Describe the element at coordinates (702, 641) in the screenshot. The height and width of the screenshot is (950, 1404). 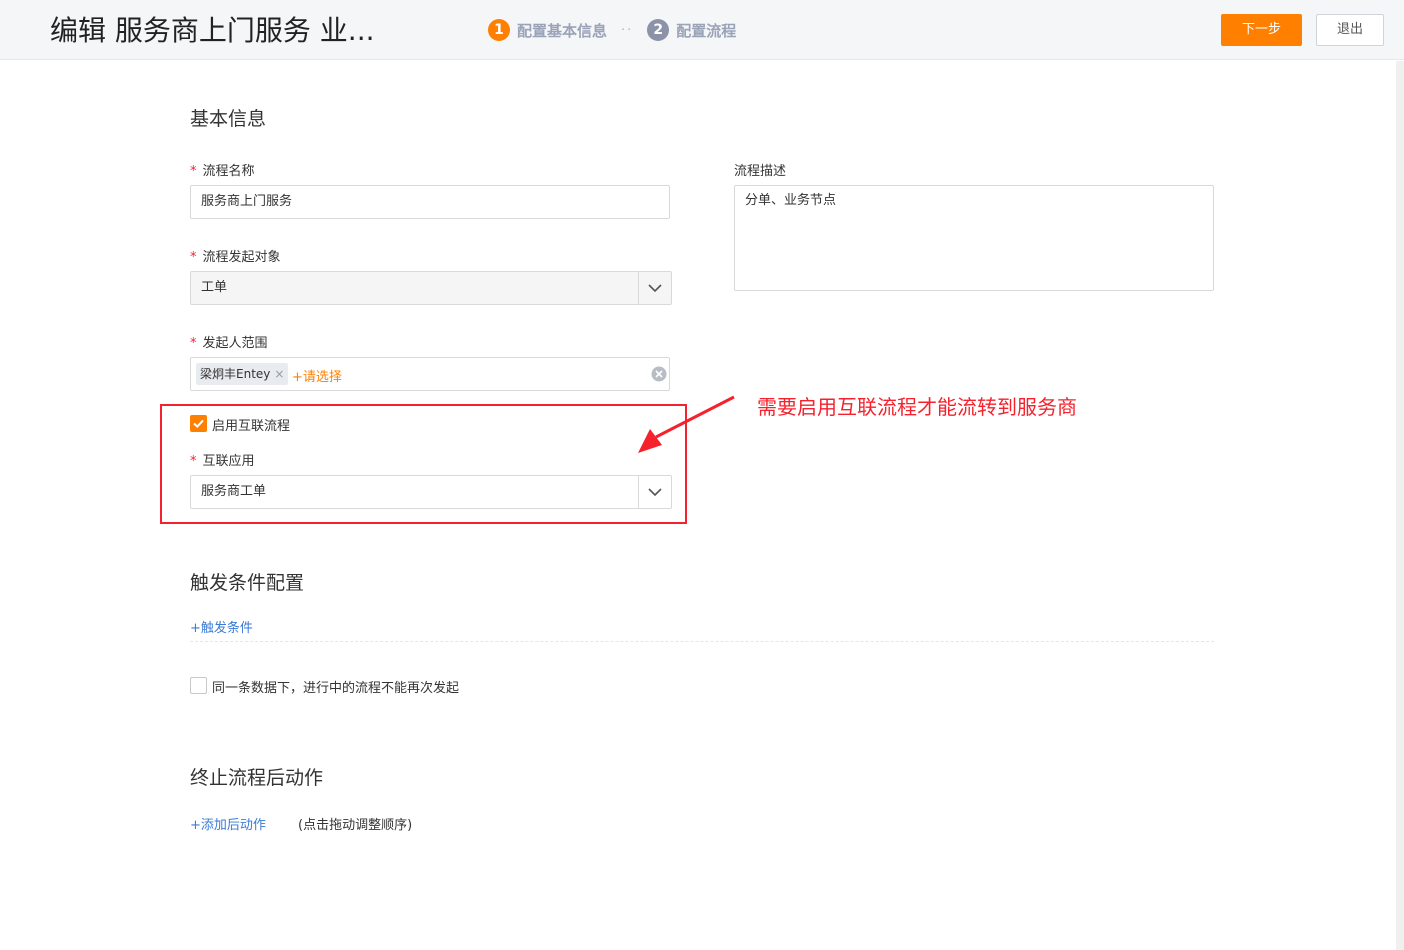
I see `trigger-divider` at that location.